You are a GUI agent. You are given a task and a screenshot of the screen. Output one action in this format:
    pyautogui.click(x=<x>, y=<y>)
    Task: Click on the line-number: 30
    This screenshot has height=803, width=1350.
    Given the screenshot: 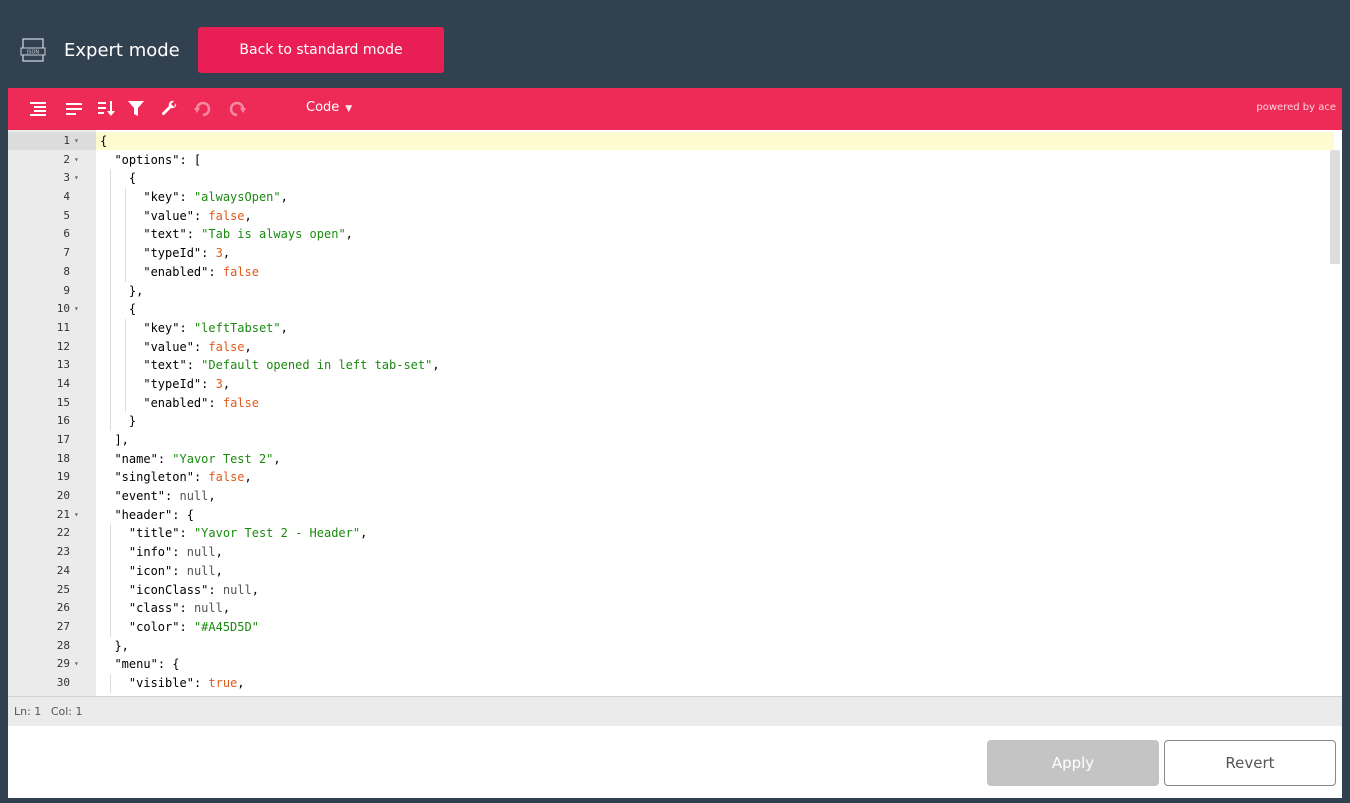 What is the action you would take?
    pyautogui.click(x=63, y=682)
    